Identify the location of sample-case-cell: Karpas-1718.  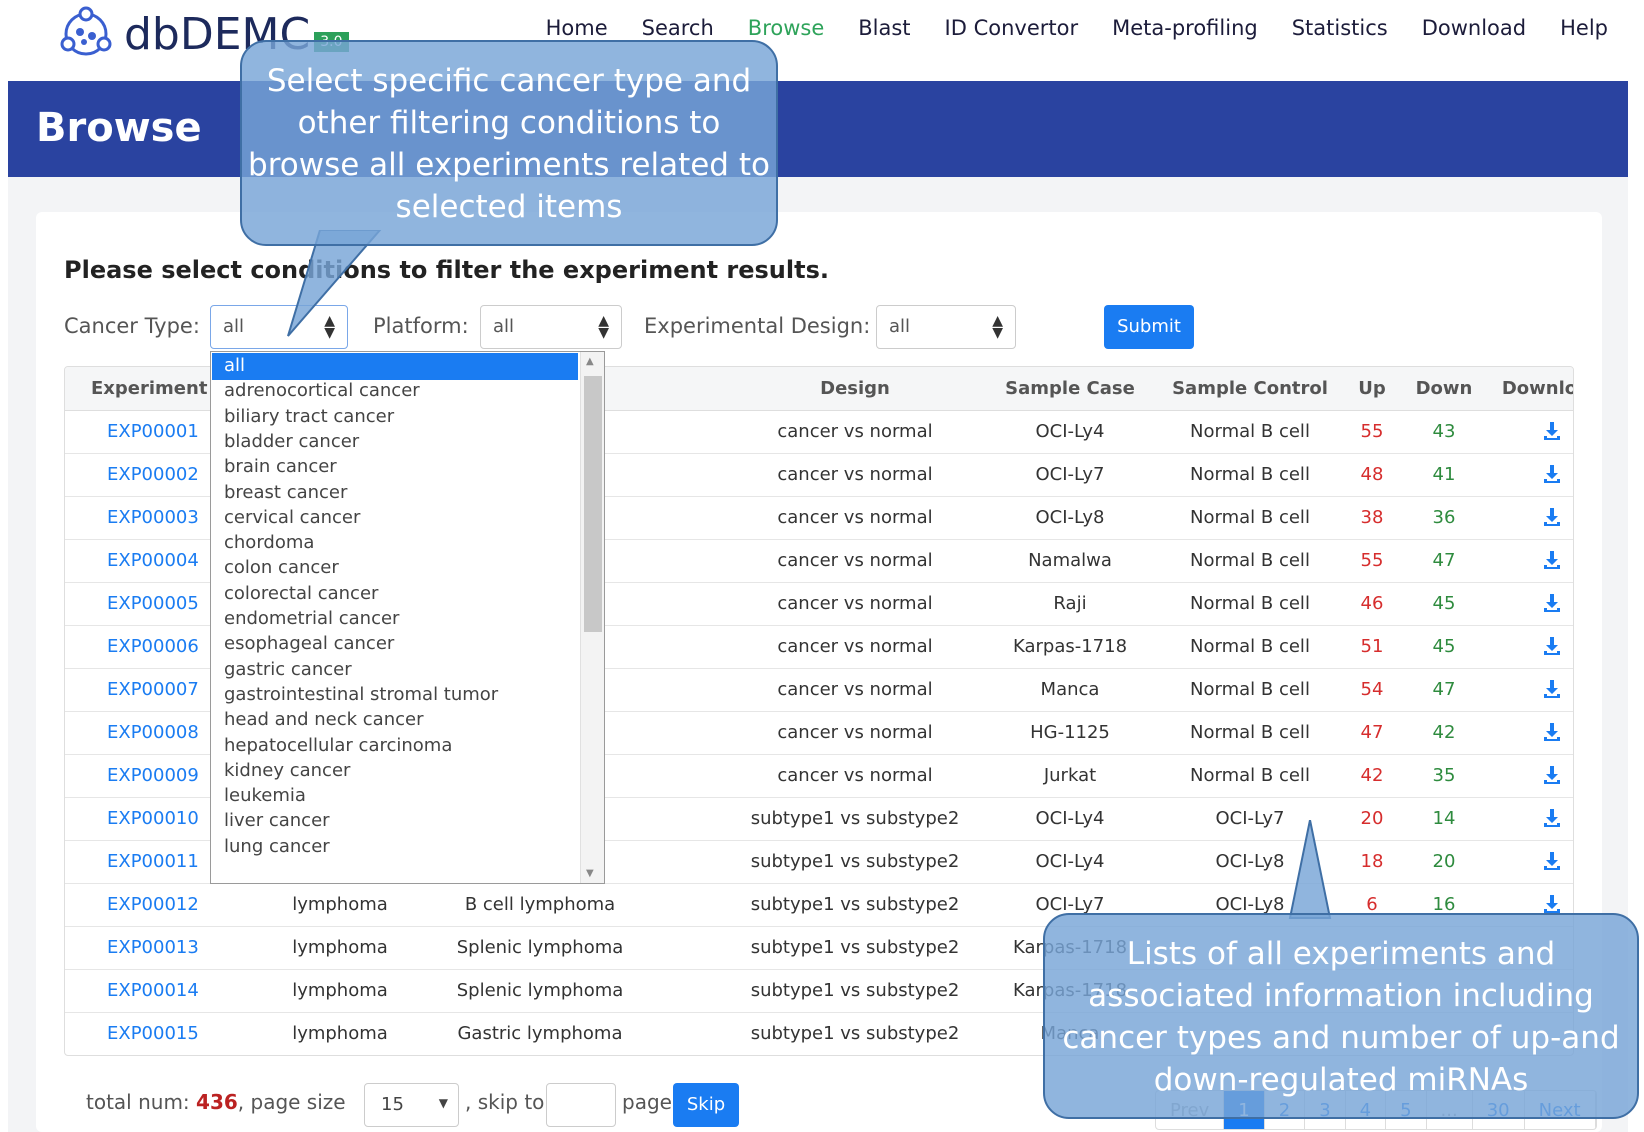
(1070, 646).